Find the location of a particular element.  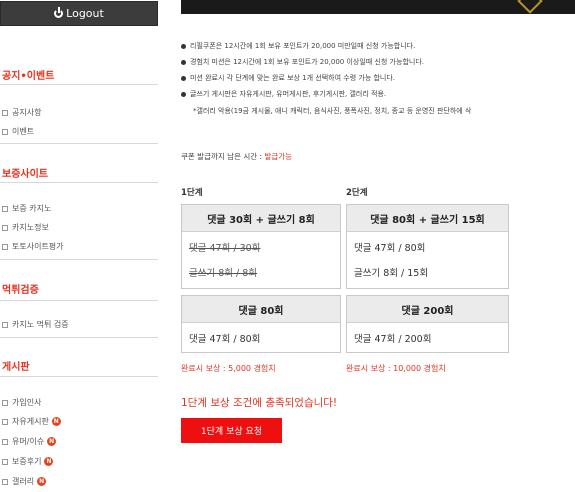

section-title-scam-check: 먹튀검증 is located at coordinates (20, 290).